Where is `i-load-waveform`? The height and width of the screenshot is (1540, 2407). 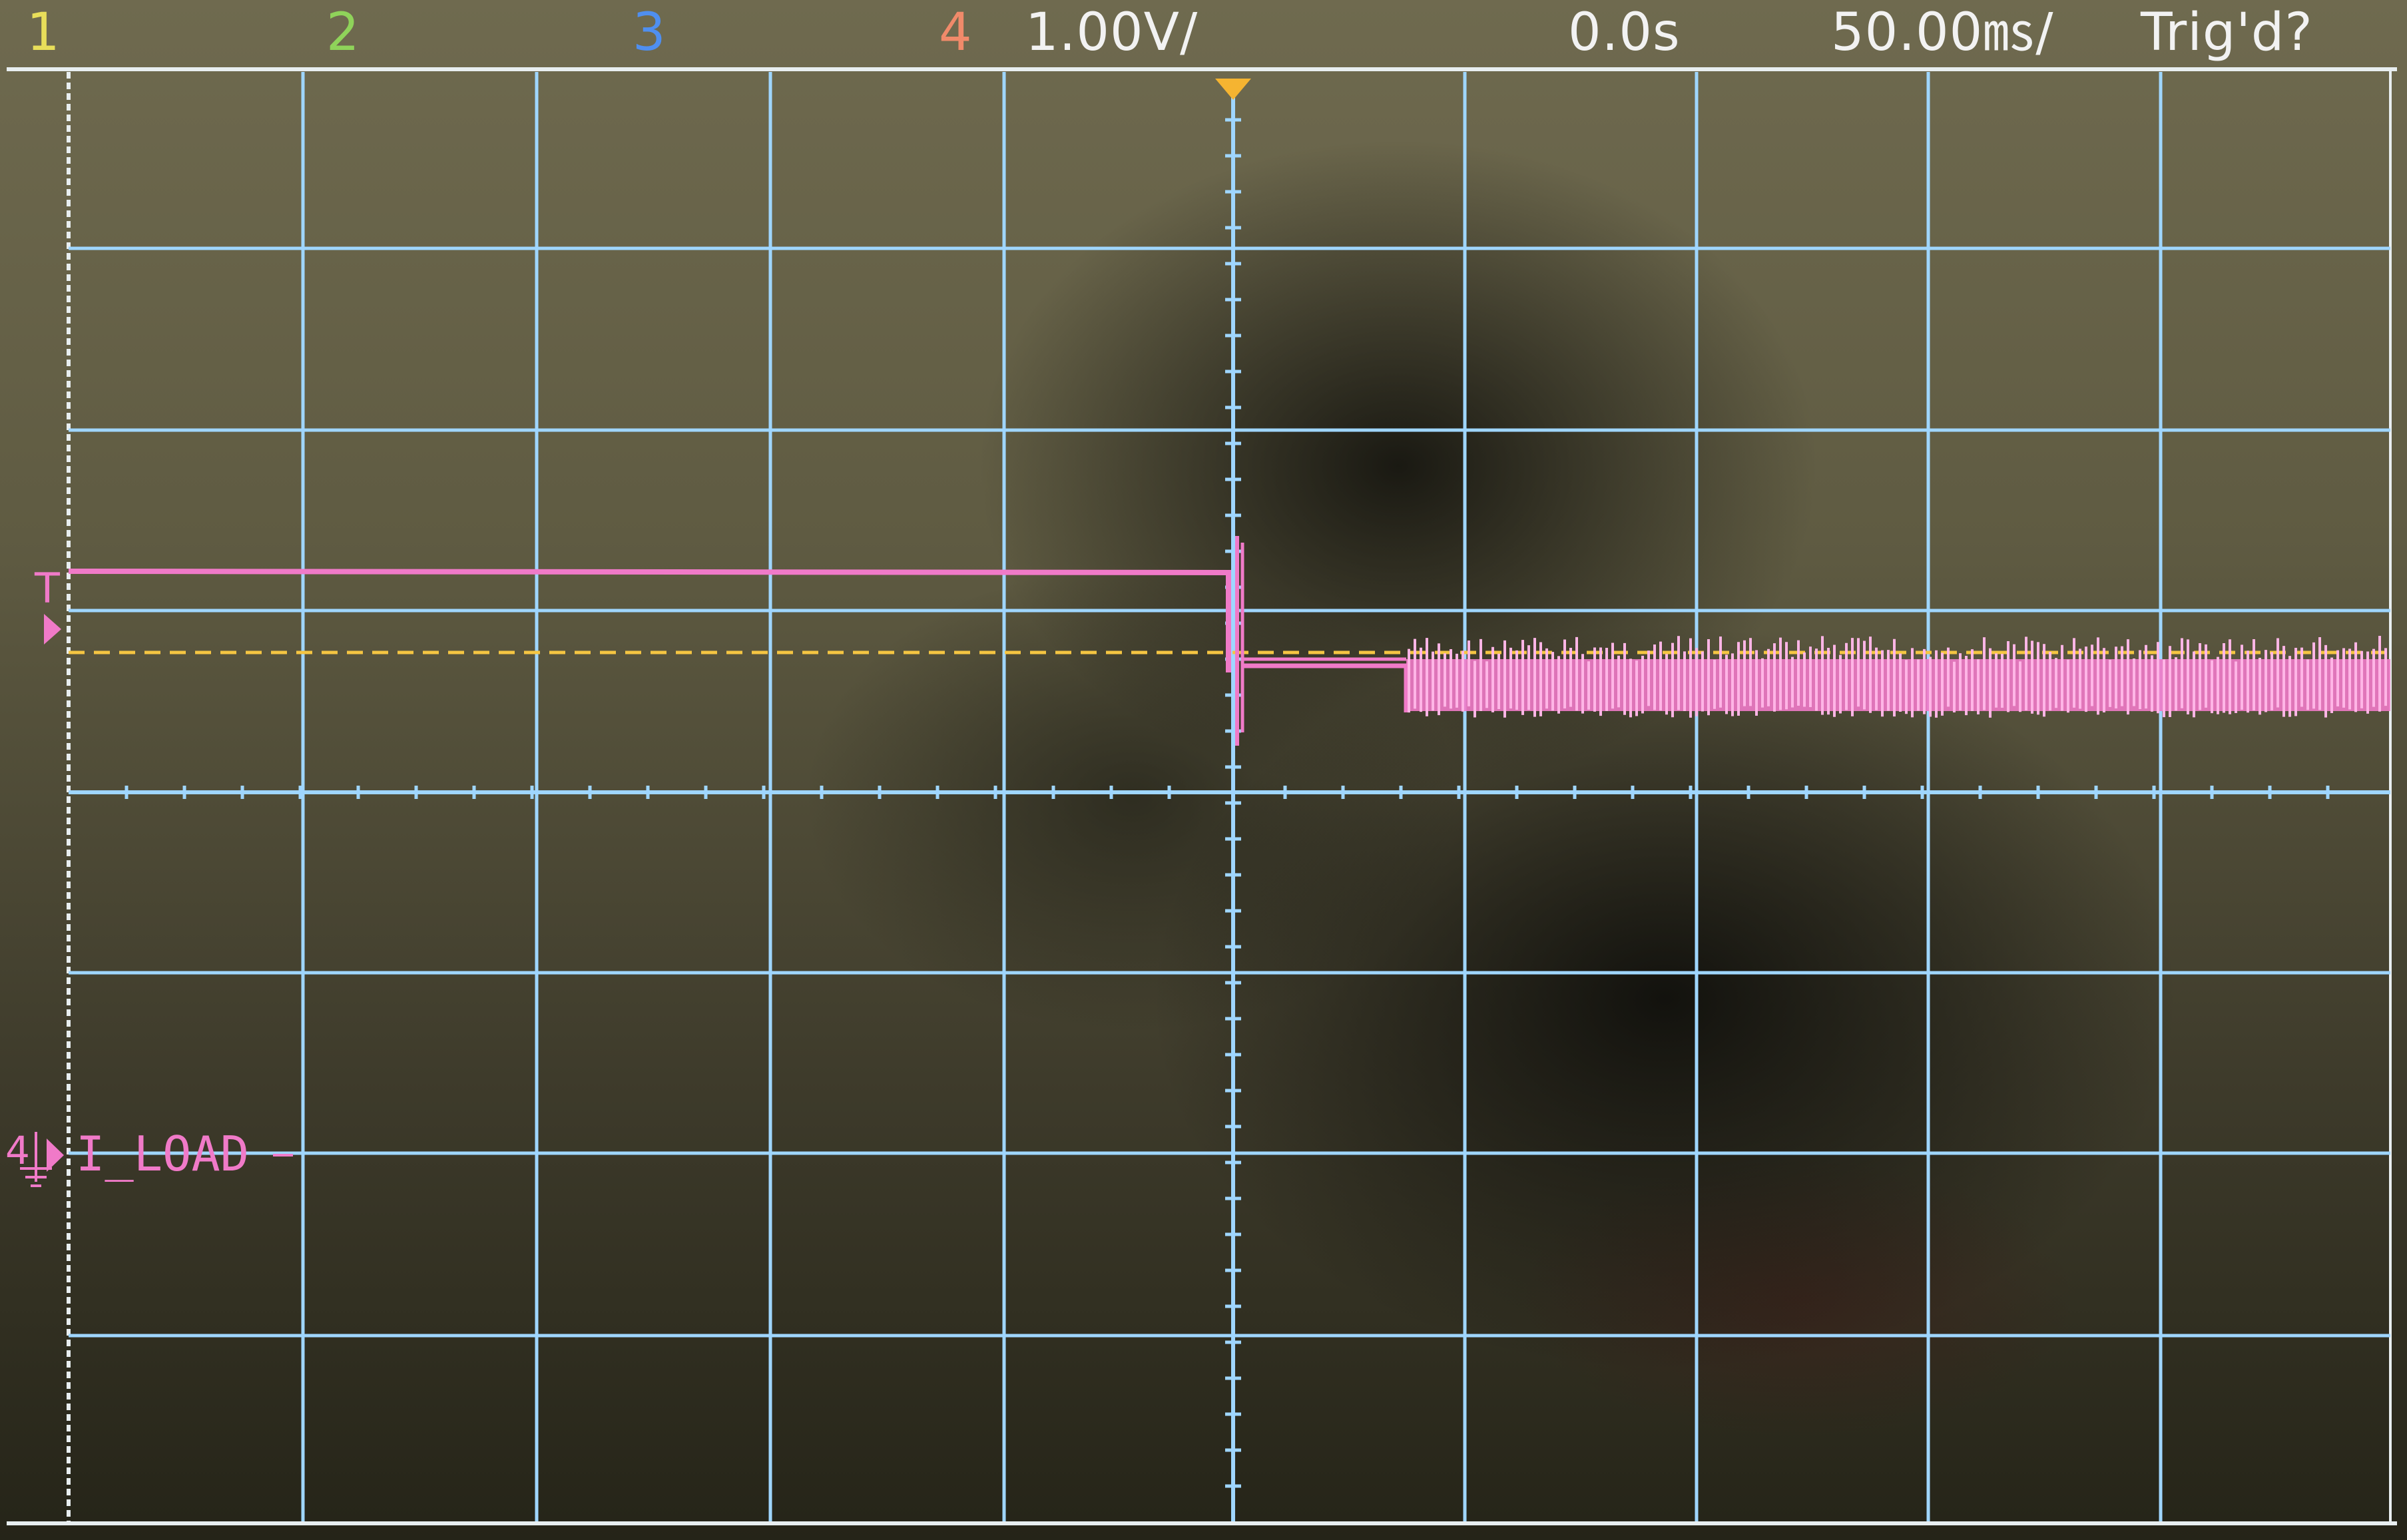 i-load-waveform is located at coordinates (738, 641).